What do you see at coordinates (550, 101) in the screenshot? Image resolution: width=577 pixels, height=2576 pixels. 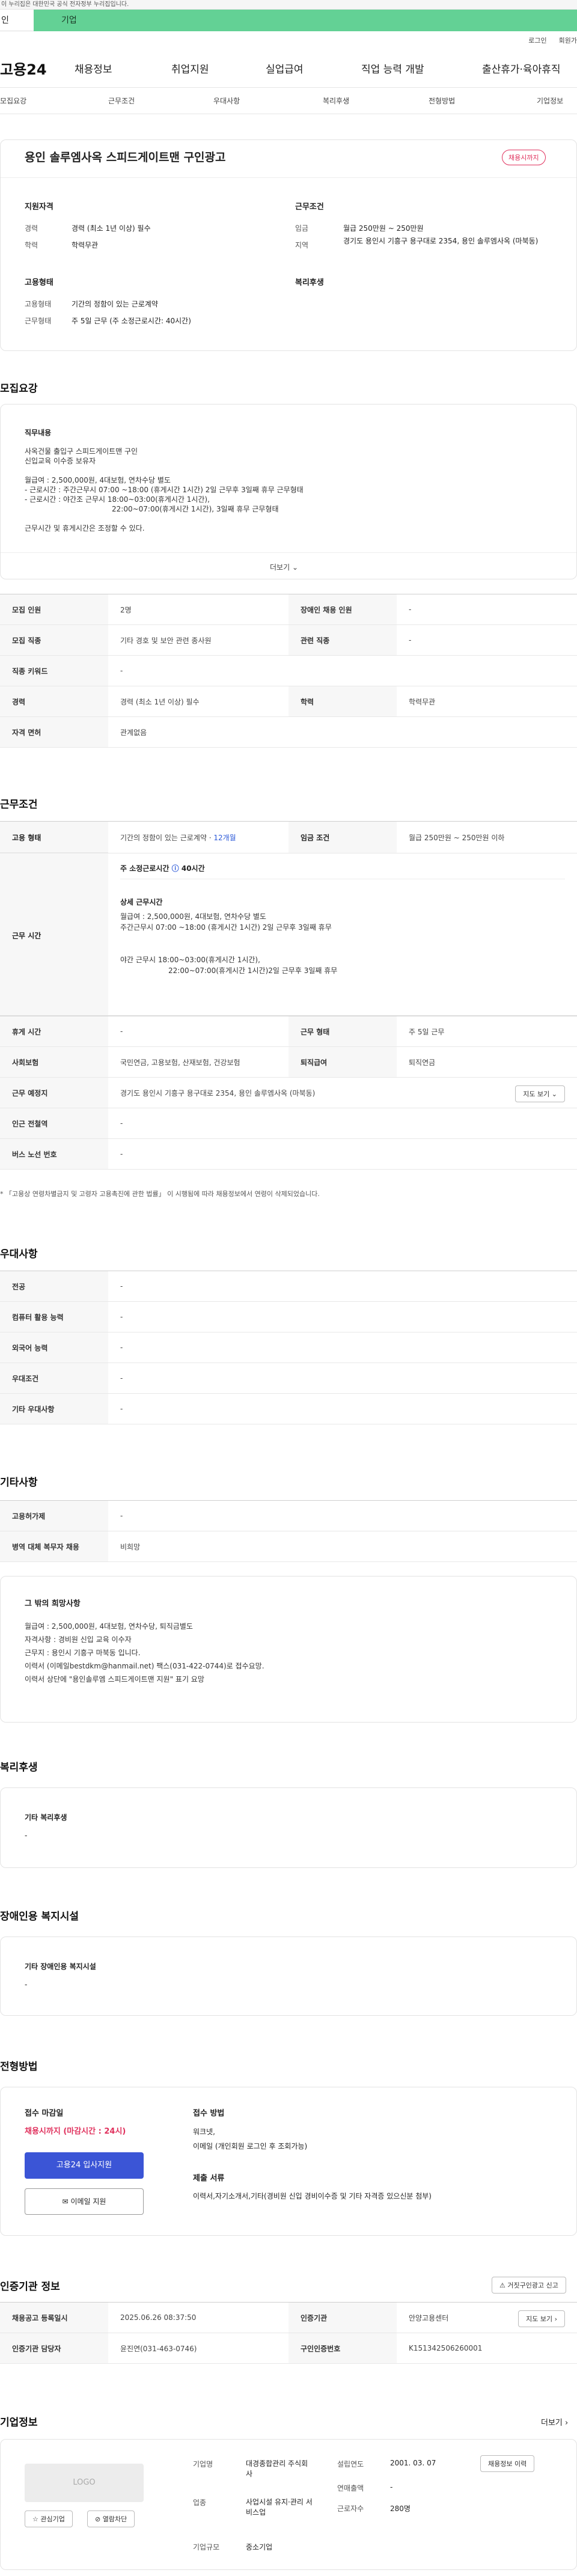 I see `snb-item-company: 기업정보` at bounding box center [550, 101].